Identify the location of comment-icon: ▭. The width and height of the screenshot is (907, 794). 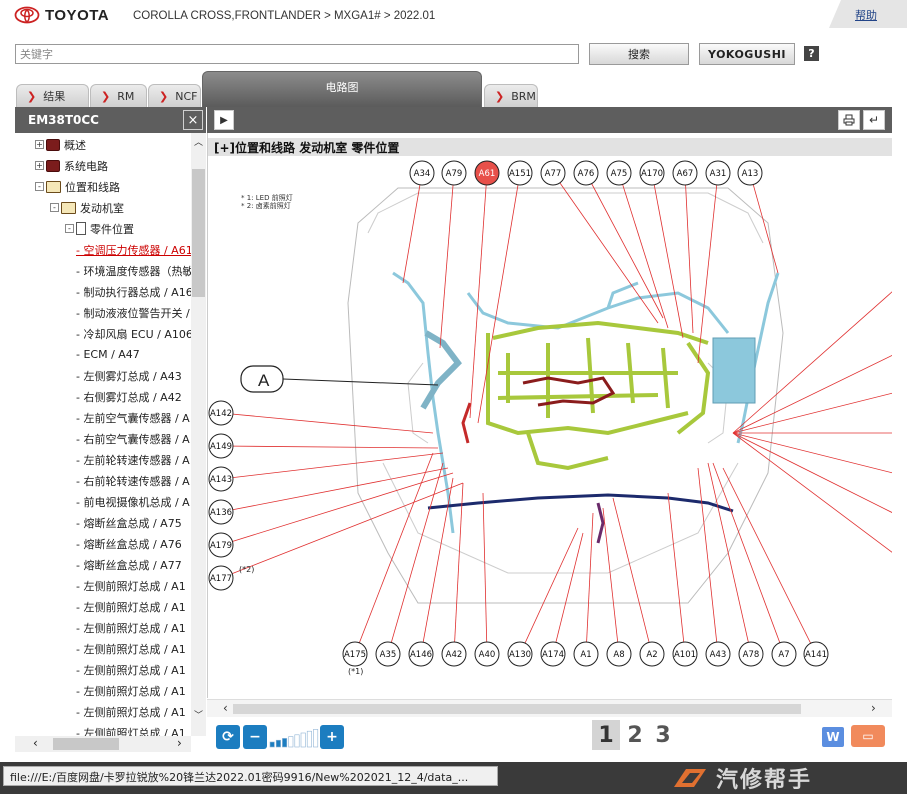
(868, 736).